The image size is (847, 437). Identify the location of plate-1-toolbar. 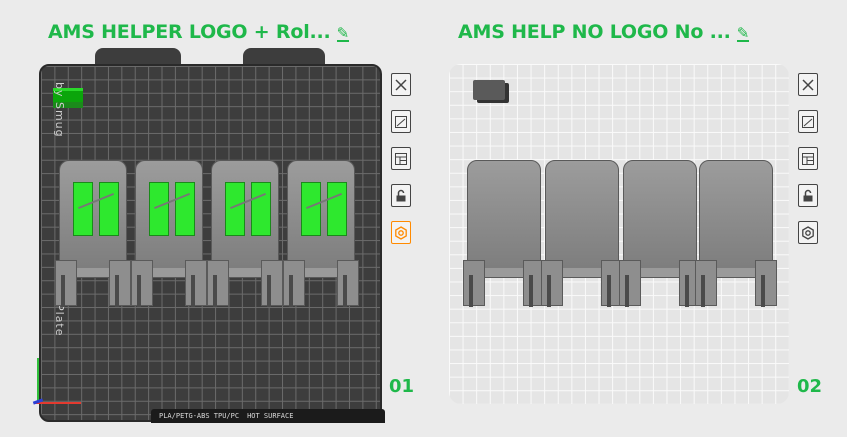
(401, 158).